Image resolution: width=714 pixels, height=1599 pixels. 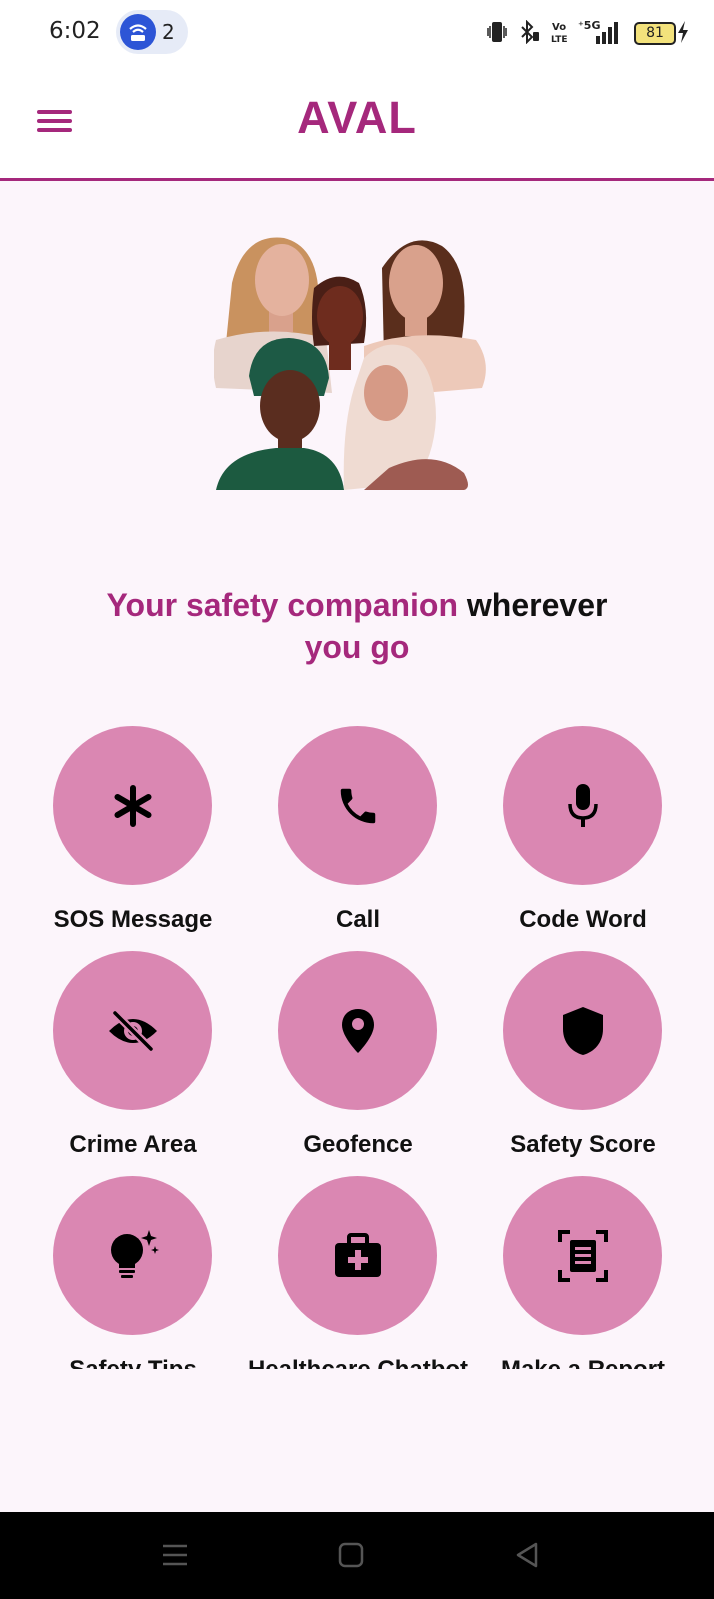 I want to click on lightbulb-icon, so click(x=134, y=1253).